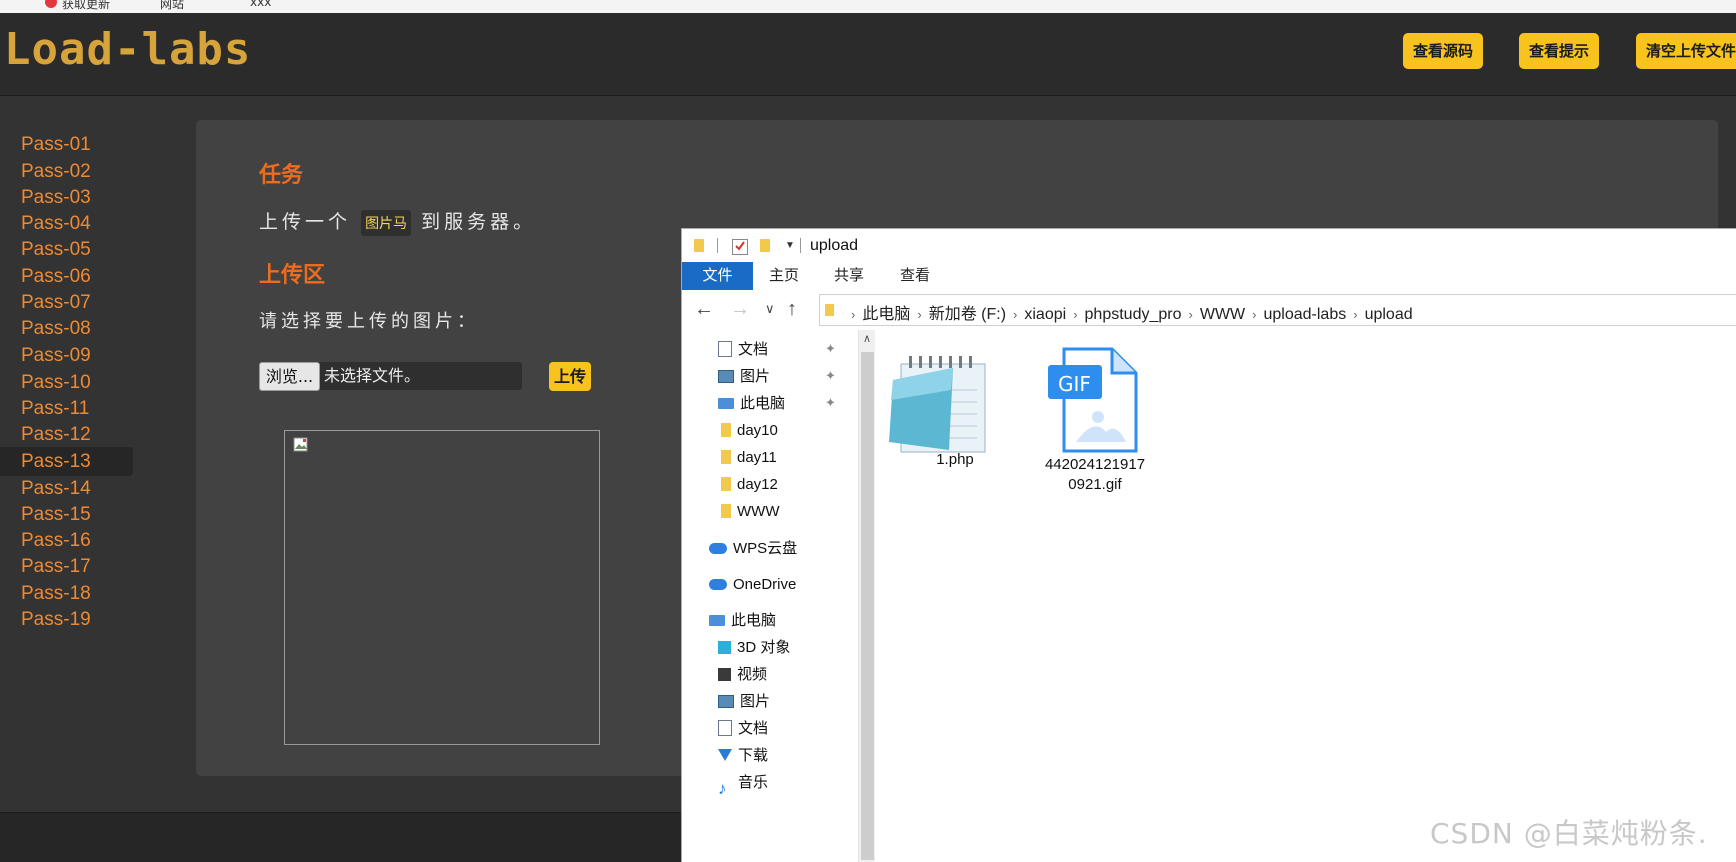  What do you see at coordinates (955, 459) in the screenshot?
I see `file-name: 1.php` at bounding box center [955, 459].